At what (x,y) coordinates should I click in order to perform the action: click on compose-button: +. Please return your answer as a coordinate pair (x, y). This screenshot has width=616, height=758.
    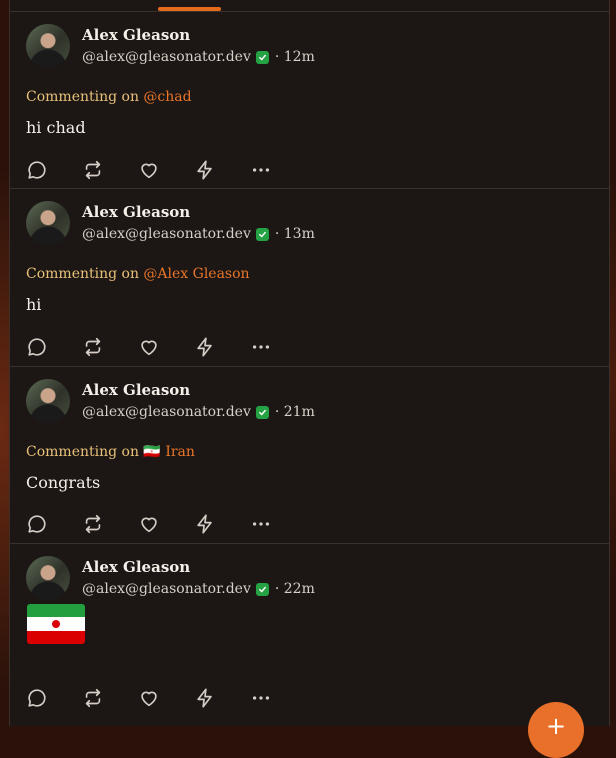
    Looking at the image, I should click on (556, 730).